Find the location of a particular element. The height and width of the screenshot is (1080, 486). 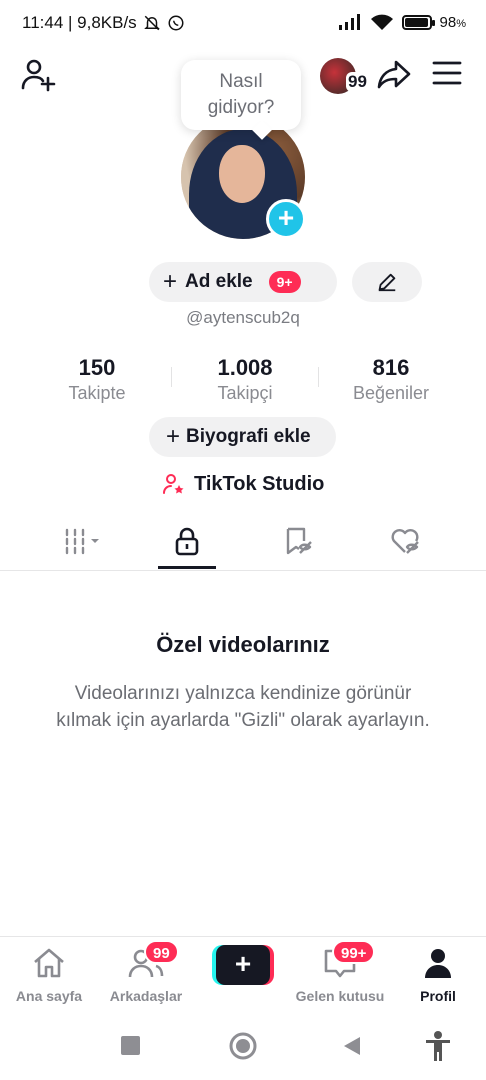

heart-hidden-icon is located at coordinates (405, 541).